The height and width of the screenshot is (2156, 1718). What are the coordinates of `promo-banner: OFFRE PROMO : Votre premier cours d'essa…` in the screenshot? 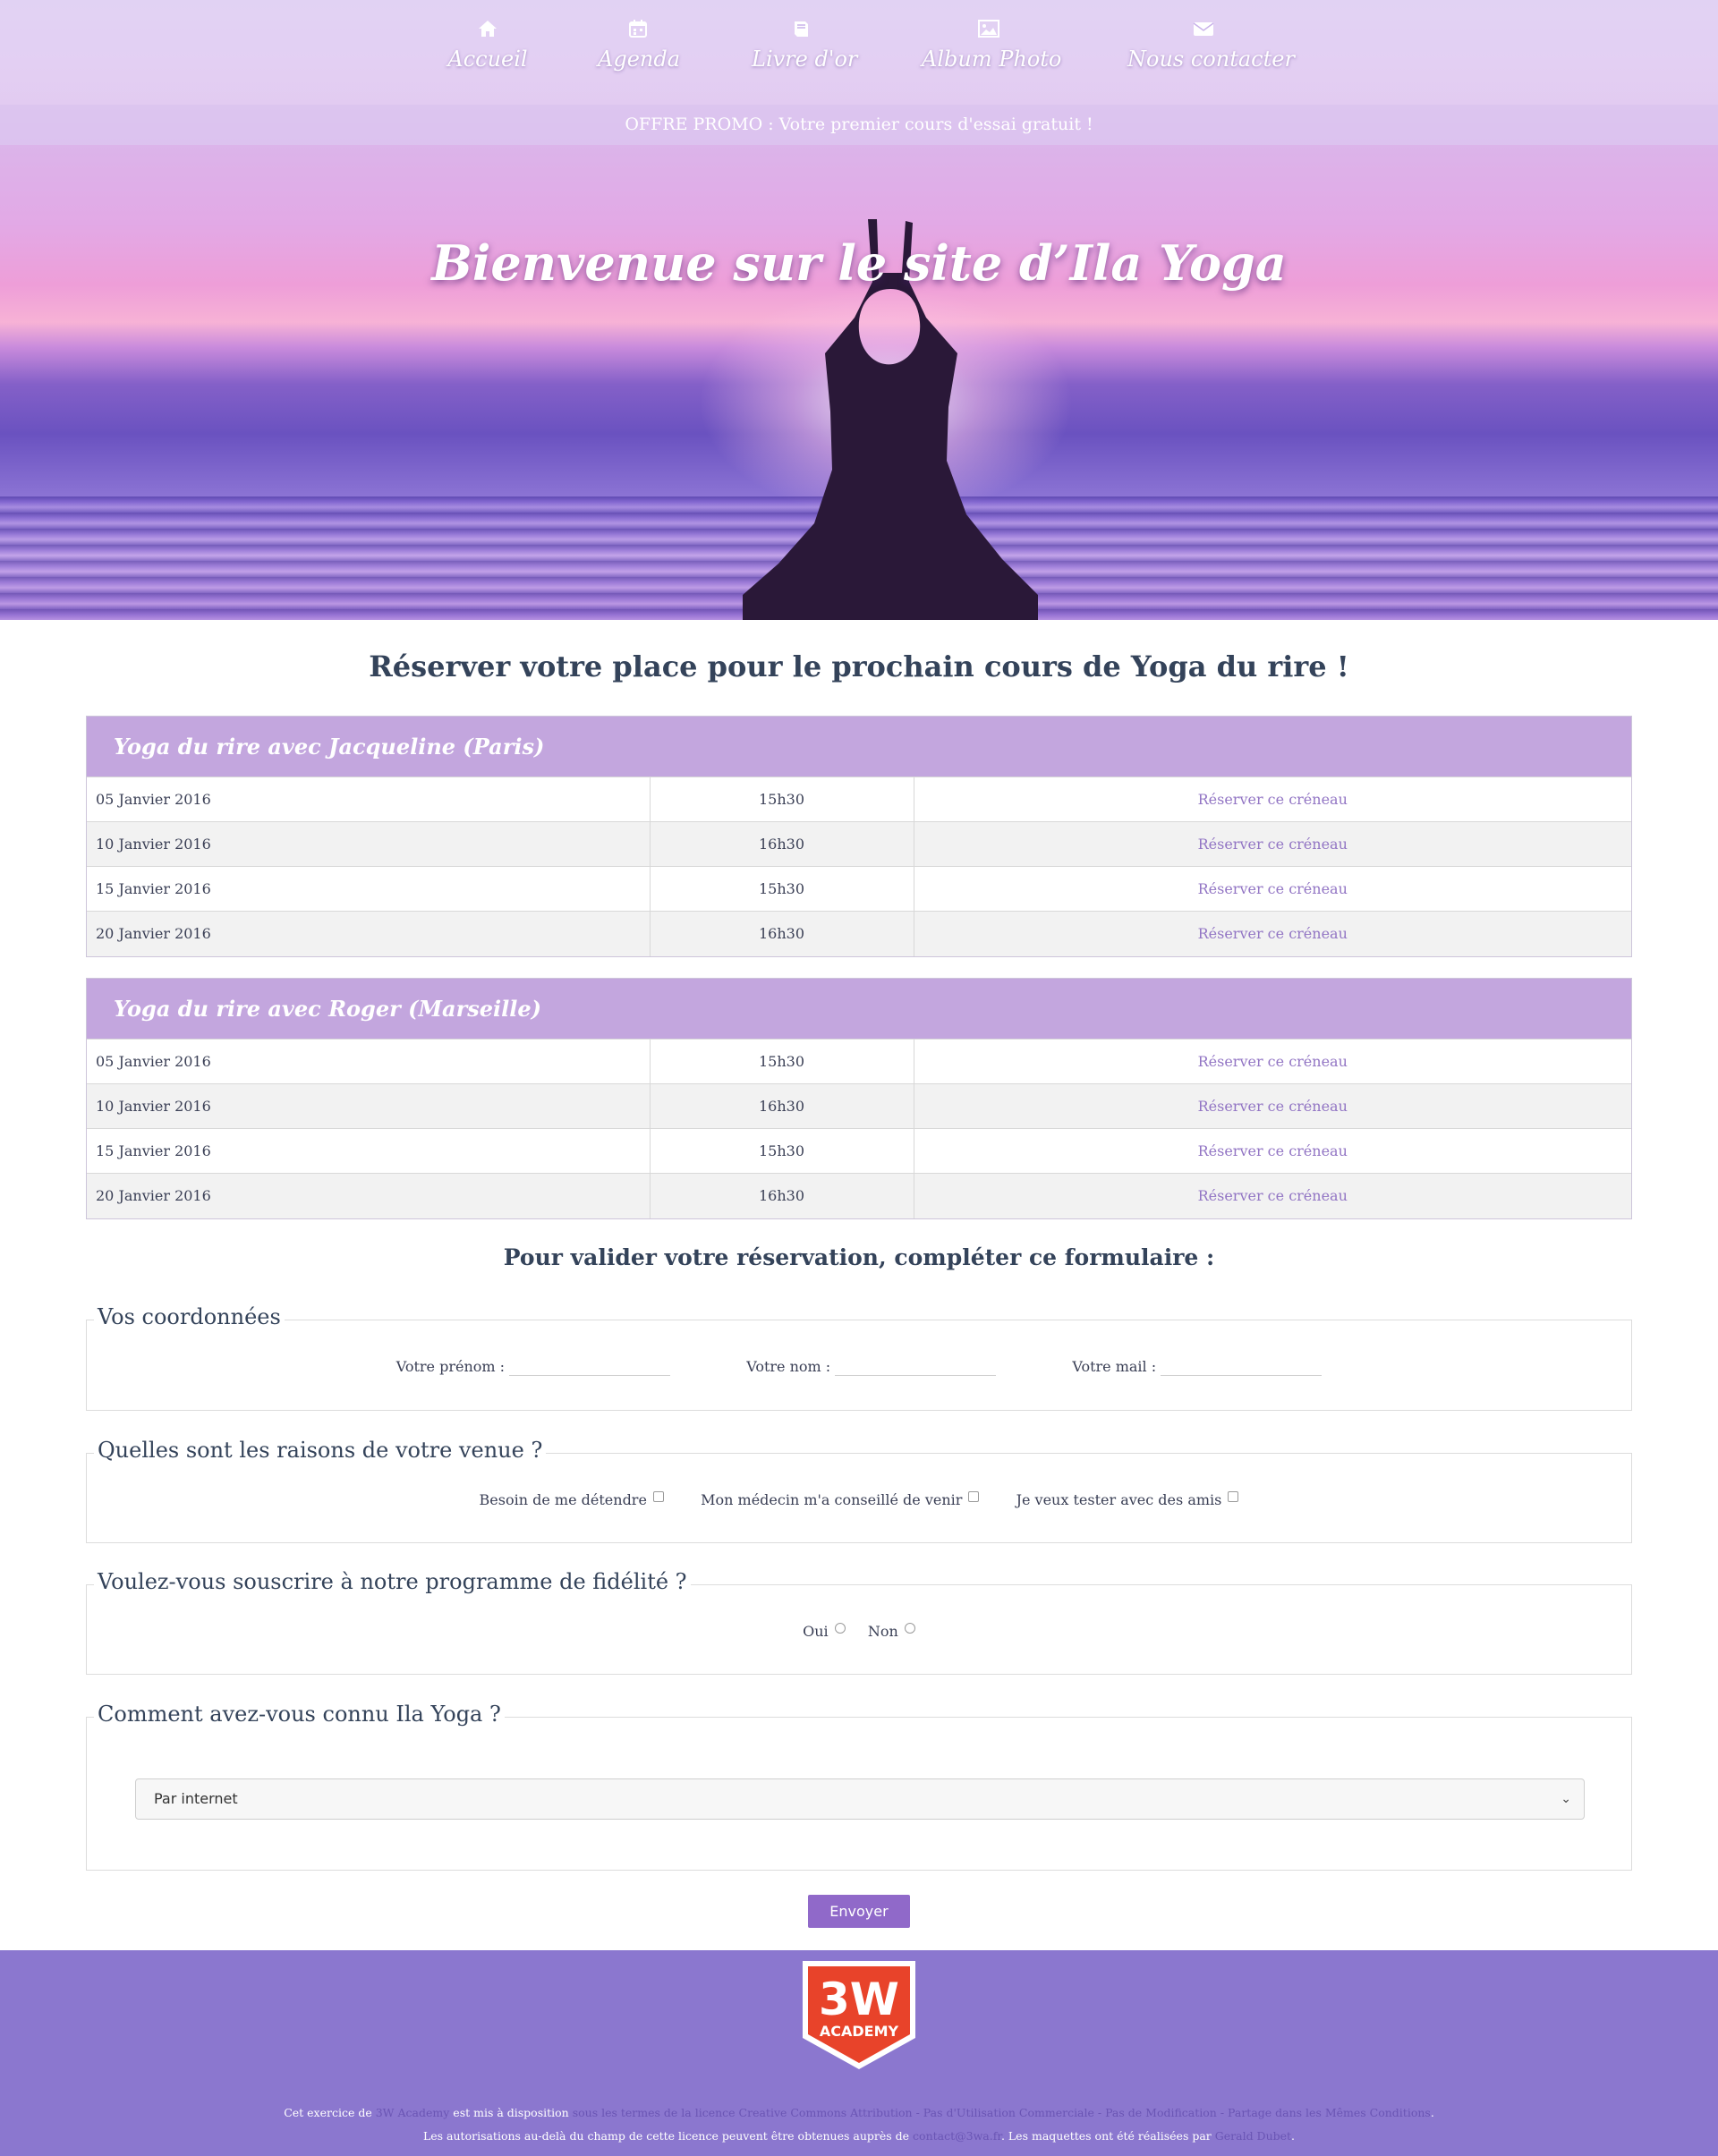 It's located at (859, 125).